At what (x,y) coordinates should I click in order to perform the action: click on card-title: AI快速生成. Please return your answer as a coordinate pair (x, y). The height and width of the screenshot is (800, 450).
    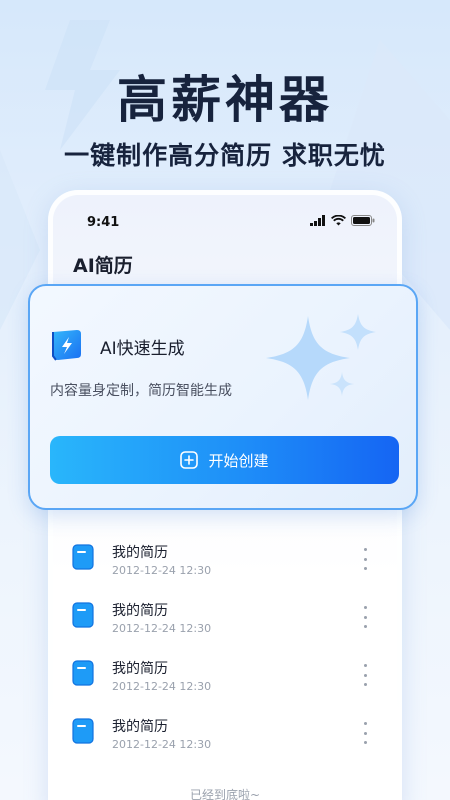
    Looking at the image, I should click on (142, 349).